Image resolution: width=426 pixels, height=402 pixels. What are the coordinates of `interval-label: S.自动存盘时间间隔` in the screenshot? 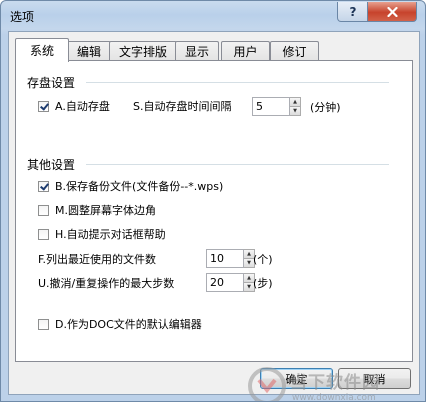 It's located at (182, 106).